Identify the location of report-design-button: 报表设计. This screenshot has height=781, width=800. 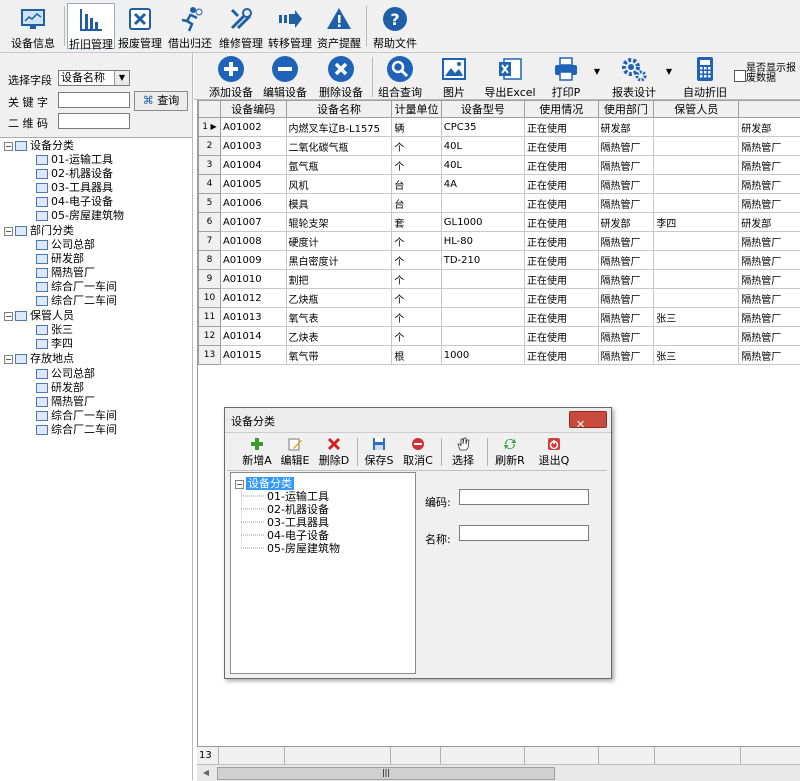
(634, 77).